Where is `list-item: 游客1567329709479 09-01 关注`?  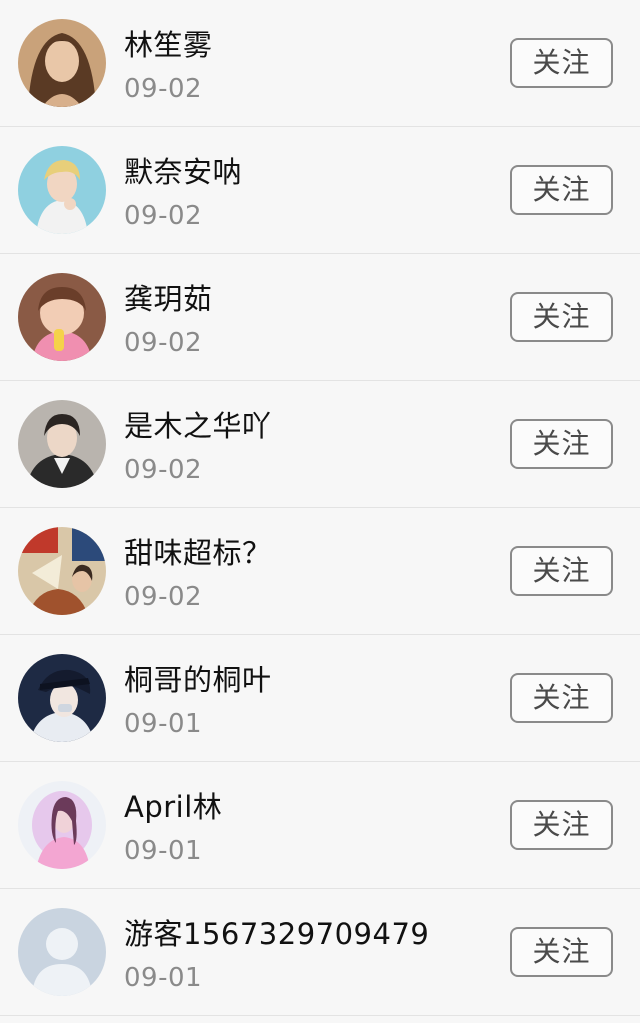 list-item: 游客1567329709479 09-01 关注 is located at coordinates (320, 952).